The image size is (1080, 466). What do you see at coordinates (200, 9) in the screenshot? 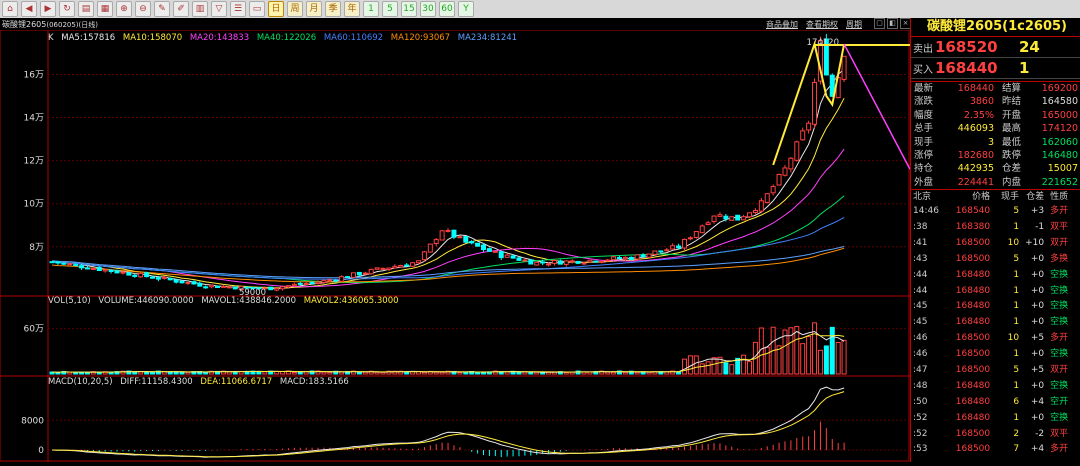
I see `indicator-icon: ▥` at bounding box center [200, 9].